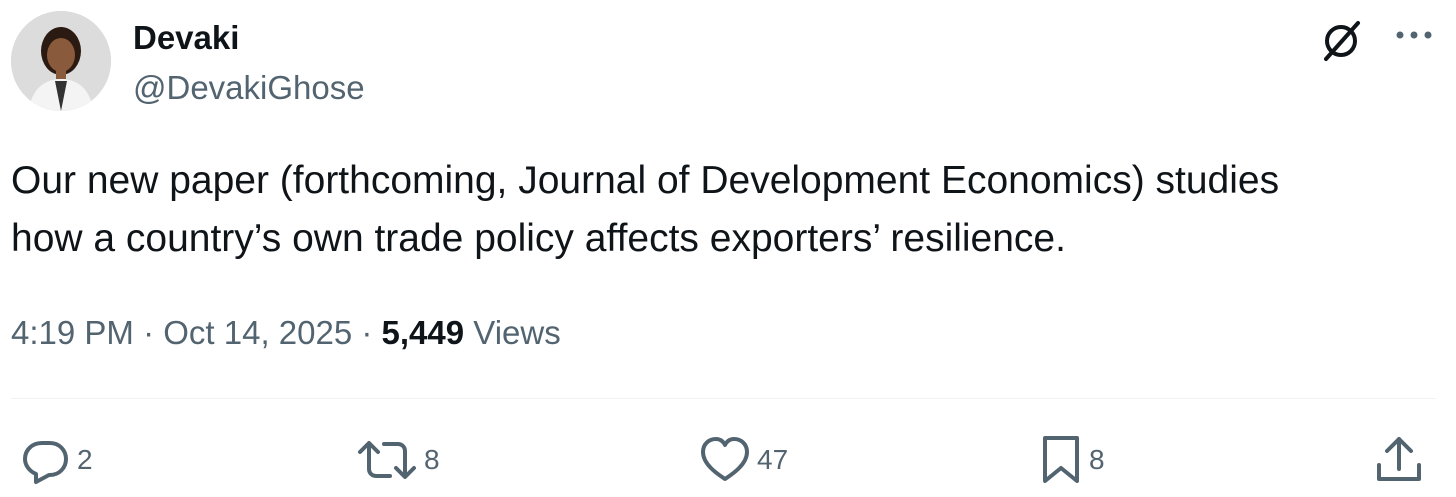 Image resolution: width=1456 pixels, height=497 pixels. I want to click on share-icon, so click(1399, 459).